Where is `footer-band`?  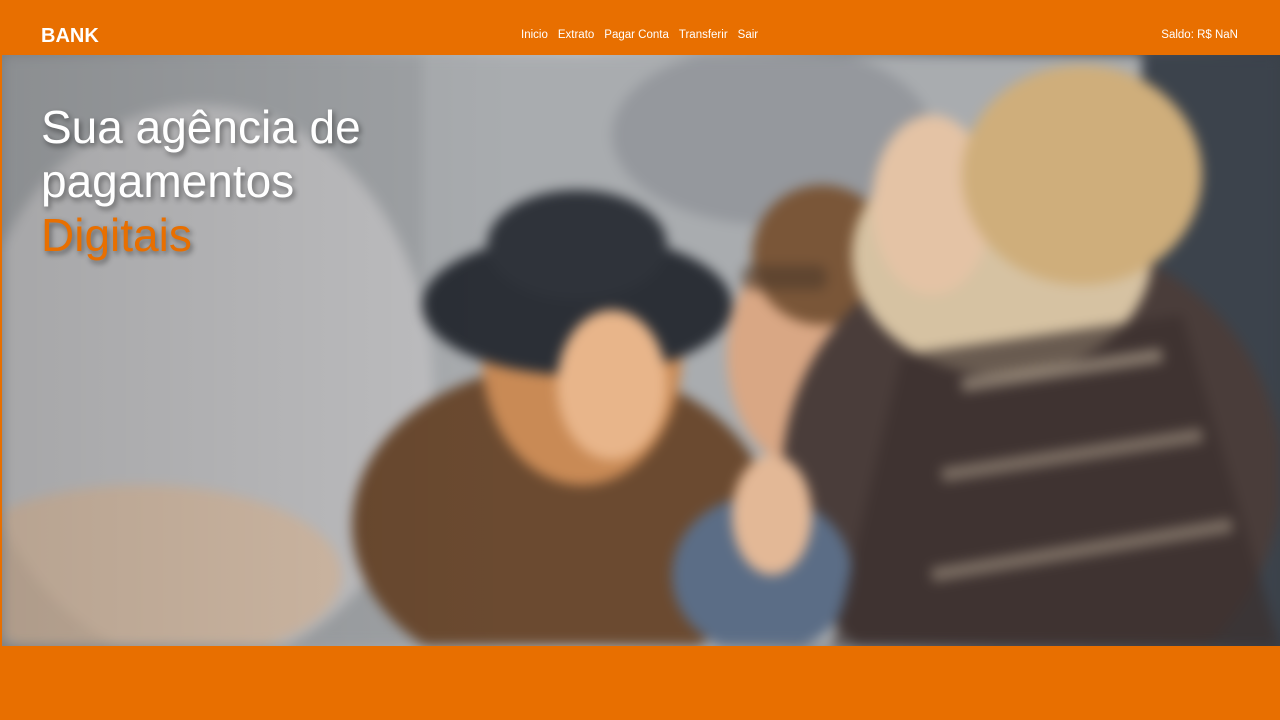 footer-band is located at coordinates (640, 683).